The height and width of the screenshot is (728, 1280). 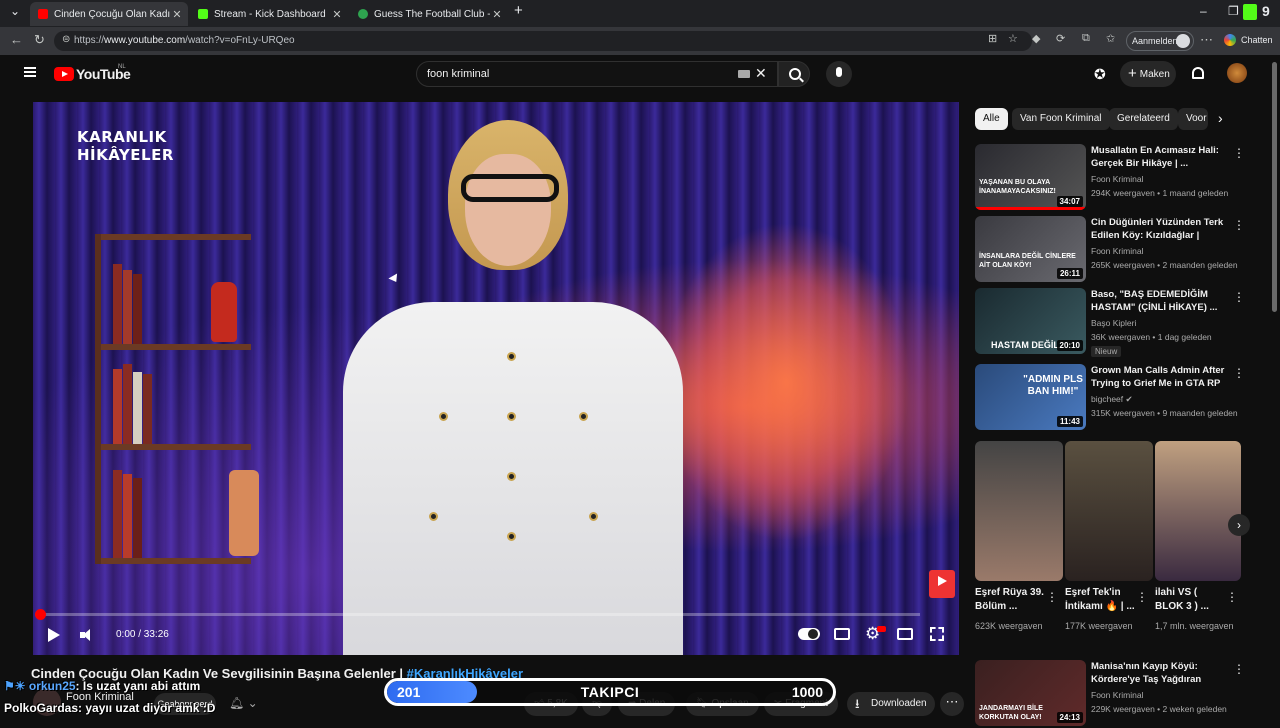 What do you see at coordinates (147, 708) in the screenshot?
I see `chat-message: : yayıı uzat diyor amk :D` at bounding box center [147, 708].